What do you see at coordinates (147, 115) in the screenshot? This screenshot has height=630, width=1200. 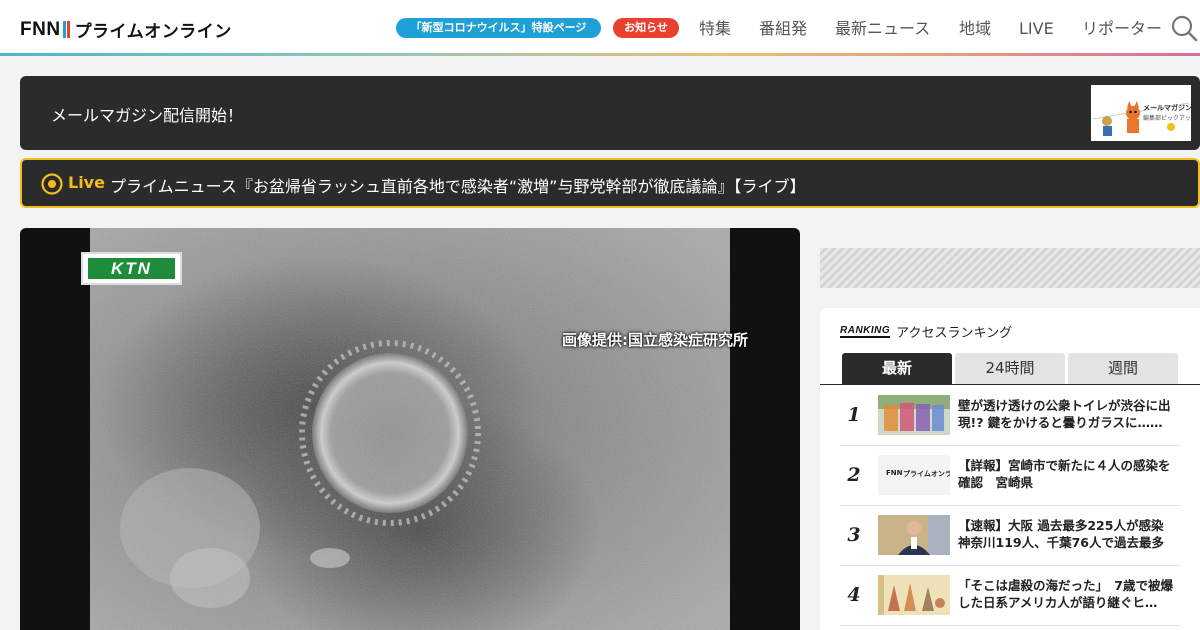 I see `banner-text: メールマガジン配信開始！` at bounding box center [147, 115].